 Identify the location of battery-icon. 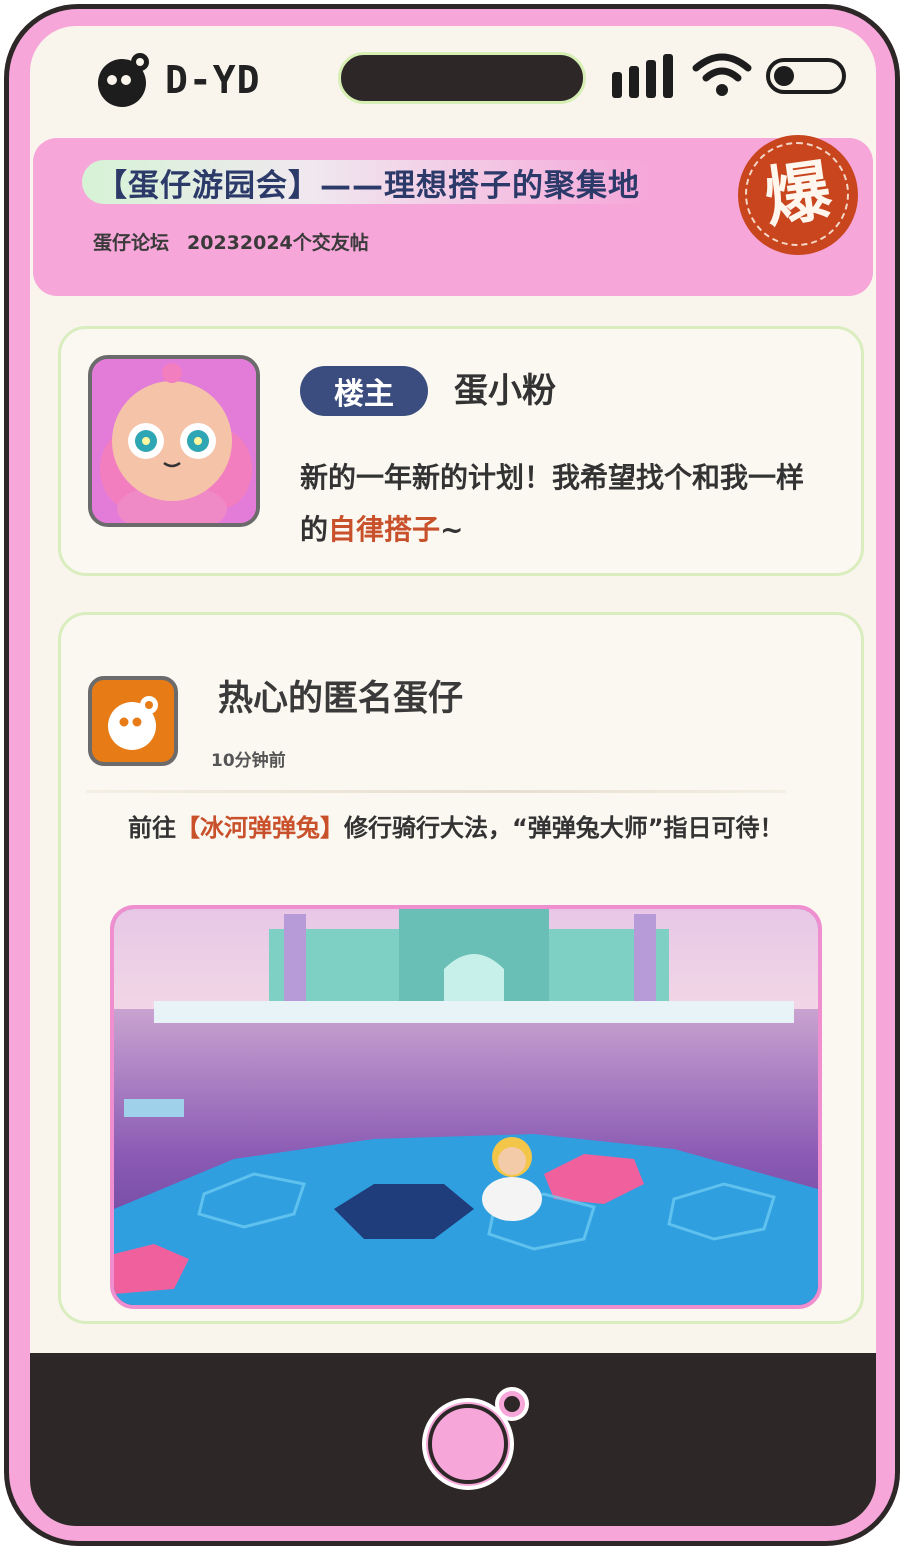
(806, 76).